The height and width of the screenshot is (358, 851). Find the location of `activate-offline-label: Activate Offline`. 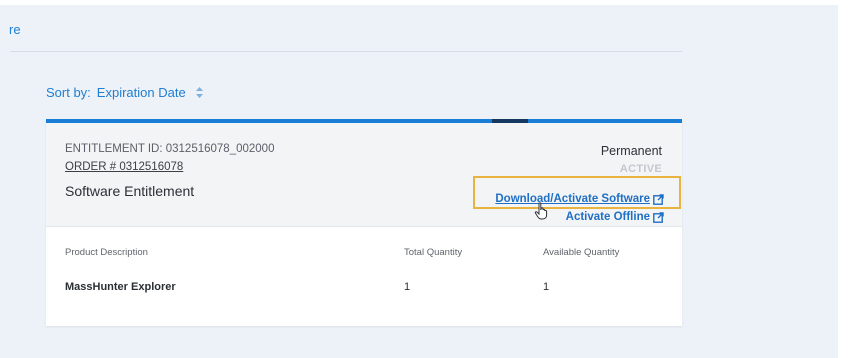

activate-offline-label: Activate Offline is located at coordinates (607, 217).